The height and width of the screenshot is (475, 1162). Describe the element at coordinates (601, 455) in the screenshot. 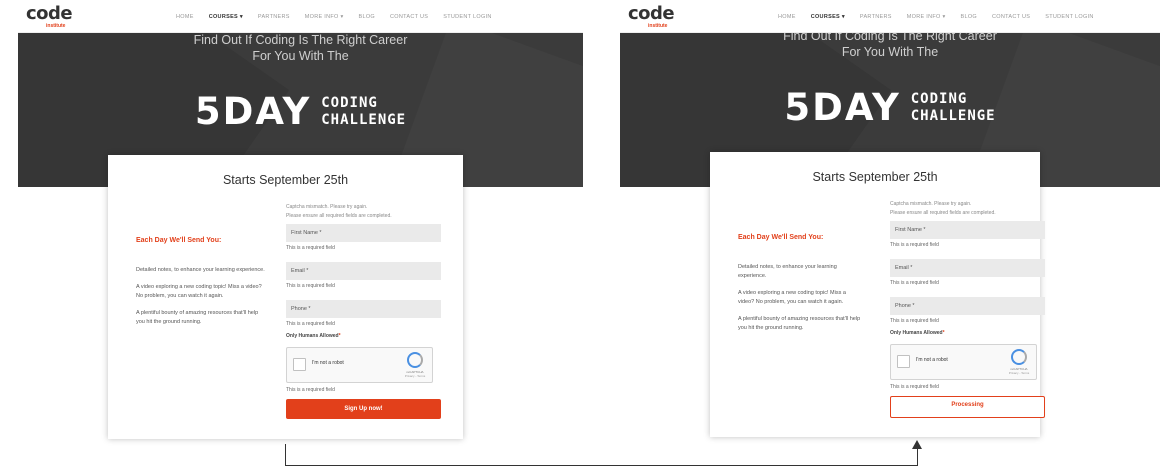

I see `transition-connector` at that location.